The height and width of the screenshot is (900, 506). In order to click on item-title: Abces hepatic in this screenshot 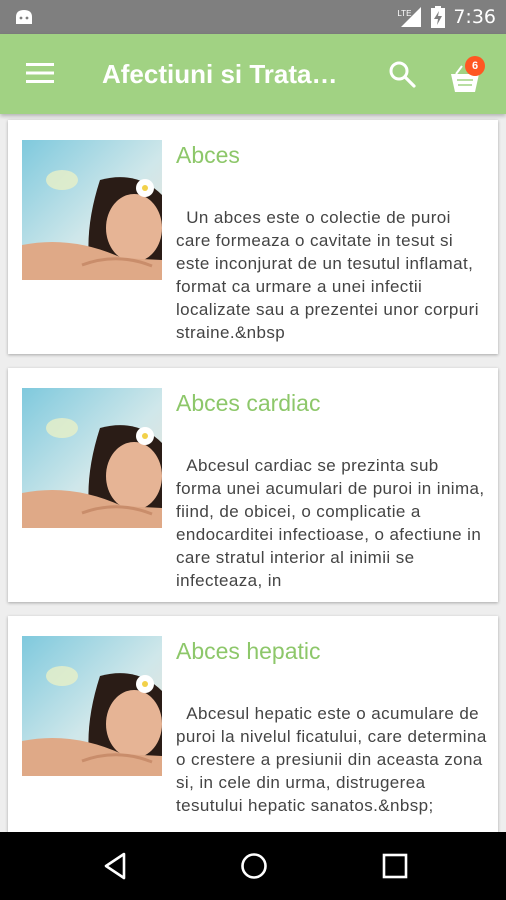, I will do `click(248, 651)`.